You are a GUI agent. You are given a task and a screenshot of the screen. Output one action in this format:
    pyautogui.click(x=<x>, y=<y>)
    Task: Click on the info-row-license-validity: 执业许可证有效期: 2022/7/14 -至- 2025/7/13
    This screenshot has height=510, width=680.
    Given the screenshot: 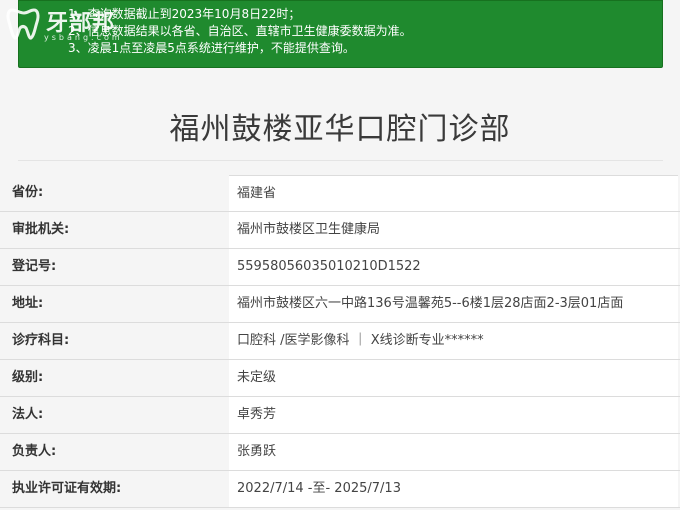 What is the action you would take?
    pyautogui.click(x=340, y=489)
    